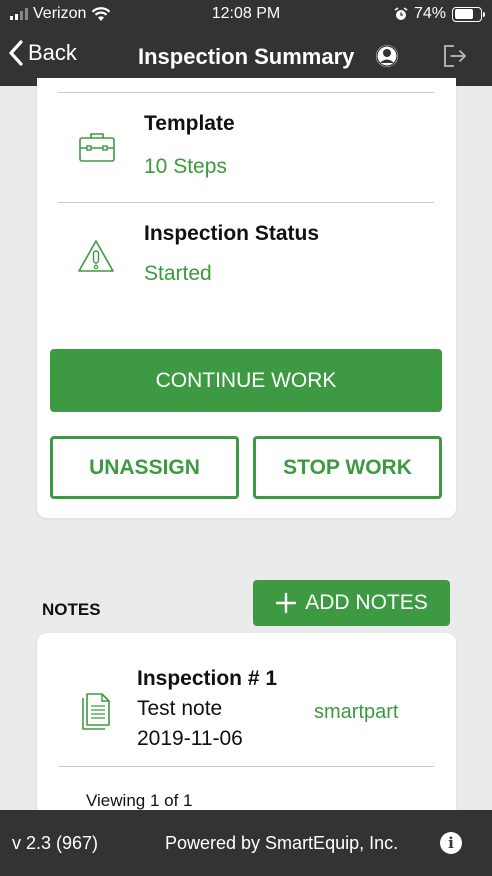 The width and height of the screenshot is (492, 876). What do you see at coordinates (282, 843) in the screenshot?
I see `powered-by: Powered by SmartEquip, Inc.` at bounding box center [282, 843].